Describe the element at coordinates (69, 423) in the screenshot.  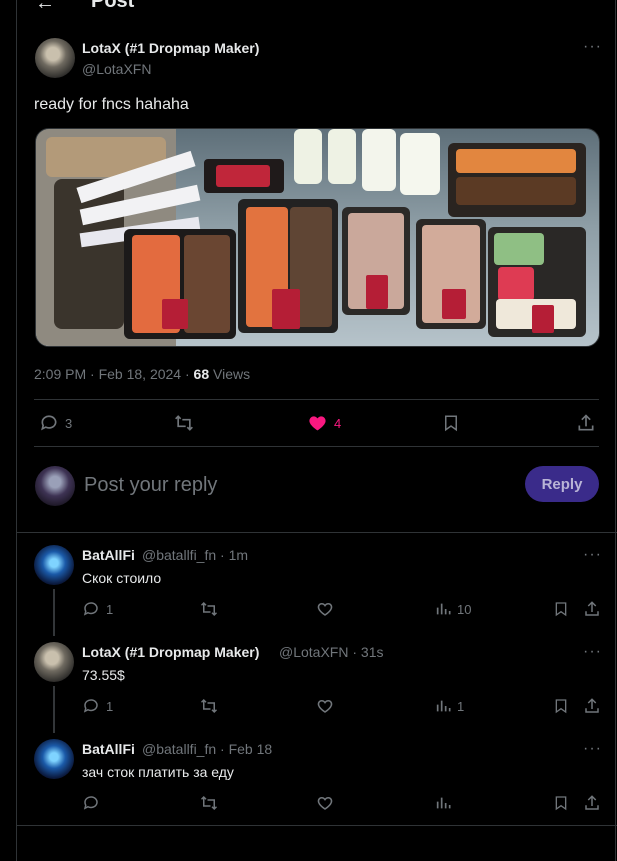
I see `reply-count: 3` at that location.